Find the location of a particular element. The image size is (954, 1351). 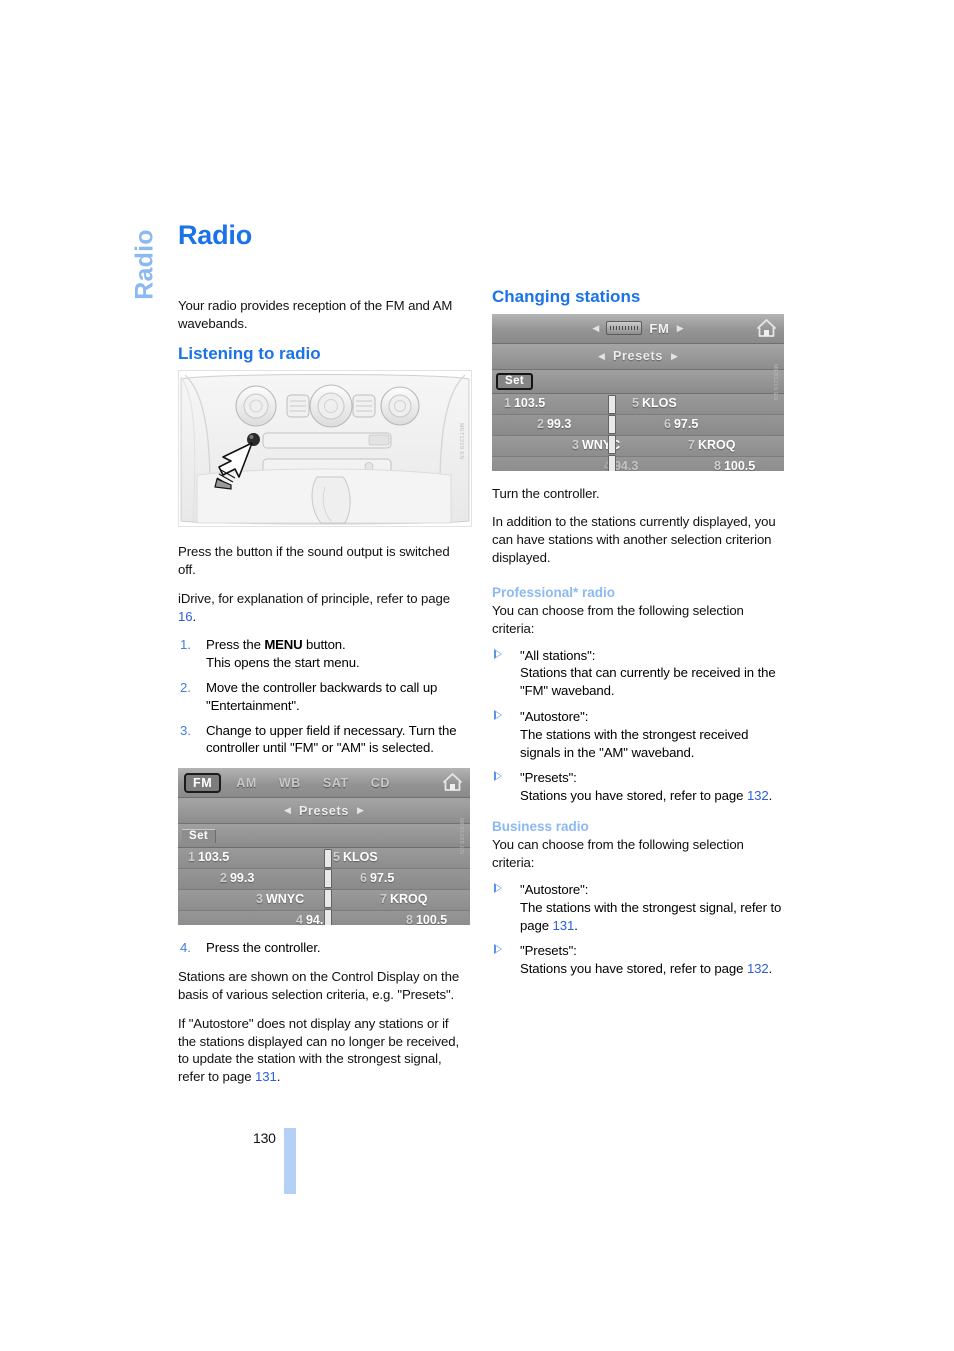

lcd-top-bar: ◀ FM ▶ is located at coordinates (638, 328).